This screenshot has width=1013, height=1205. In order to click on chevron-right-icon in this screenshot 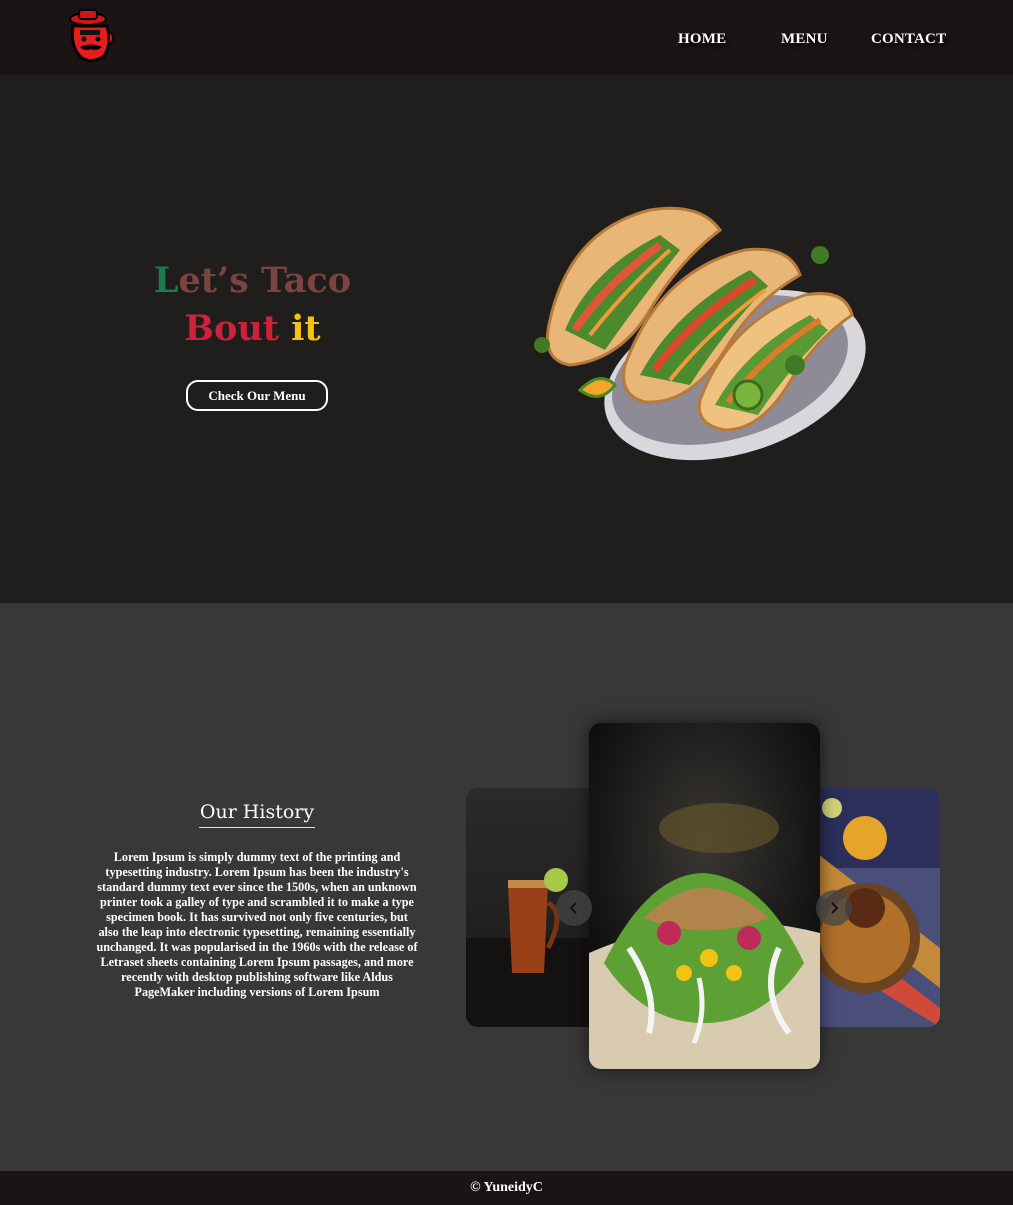, I will do `click(835, 908)`.